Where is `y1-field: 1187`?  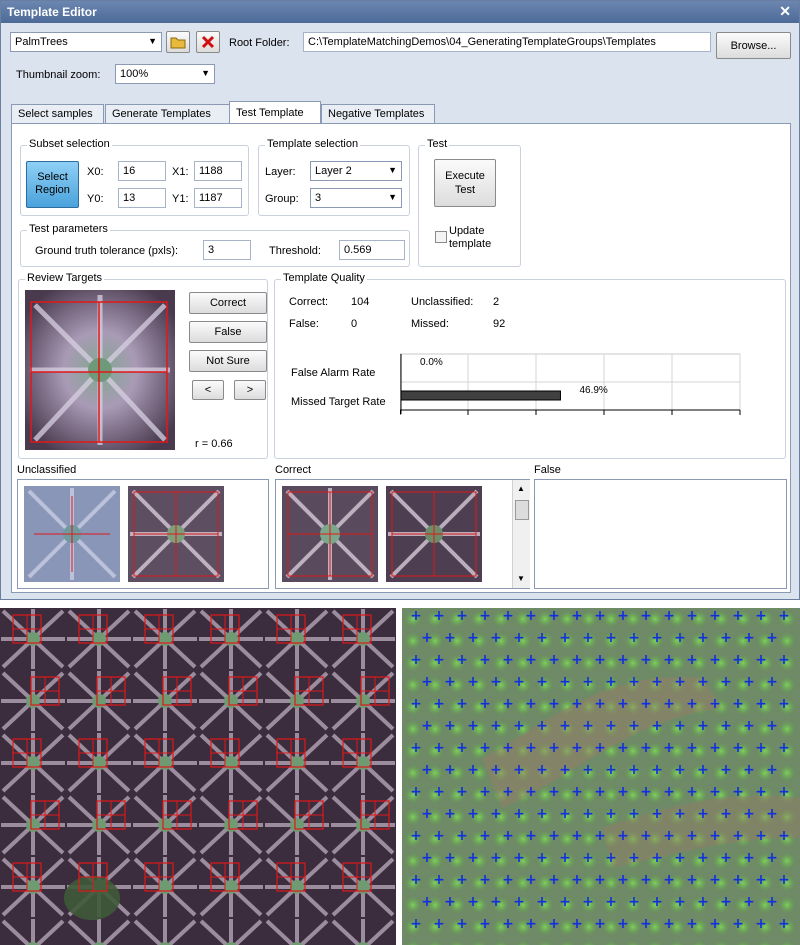
y1-field: 1187 is located at coordinates (218, 198).